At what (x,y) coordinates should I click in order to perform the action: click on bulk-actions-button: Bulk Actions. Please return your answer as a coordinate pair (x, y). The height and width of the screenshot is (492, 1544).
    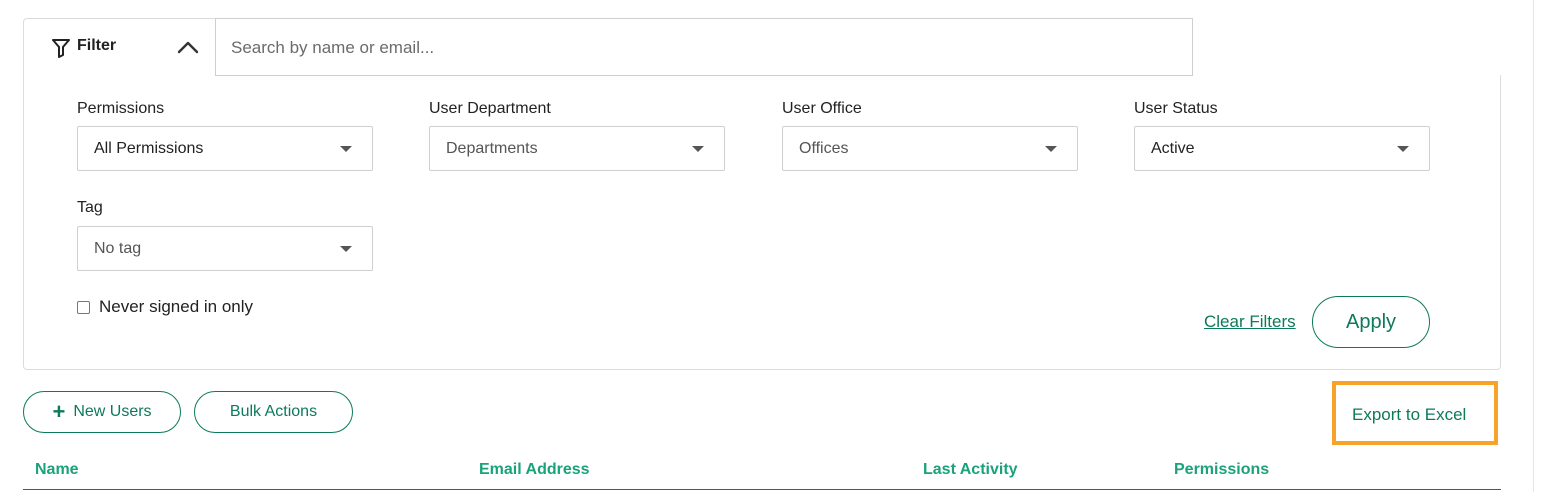
    Looking at the image, I should click on (273, 412).